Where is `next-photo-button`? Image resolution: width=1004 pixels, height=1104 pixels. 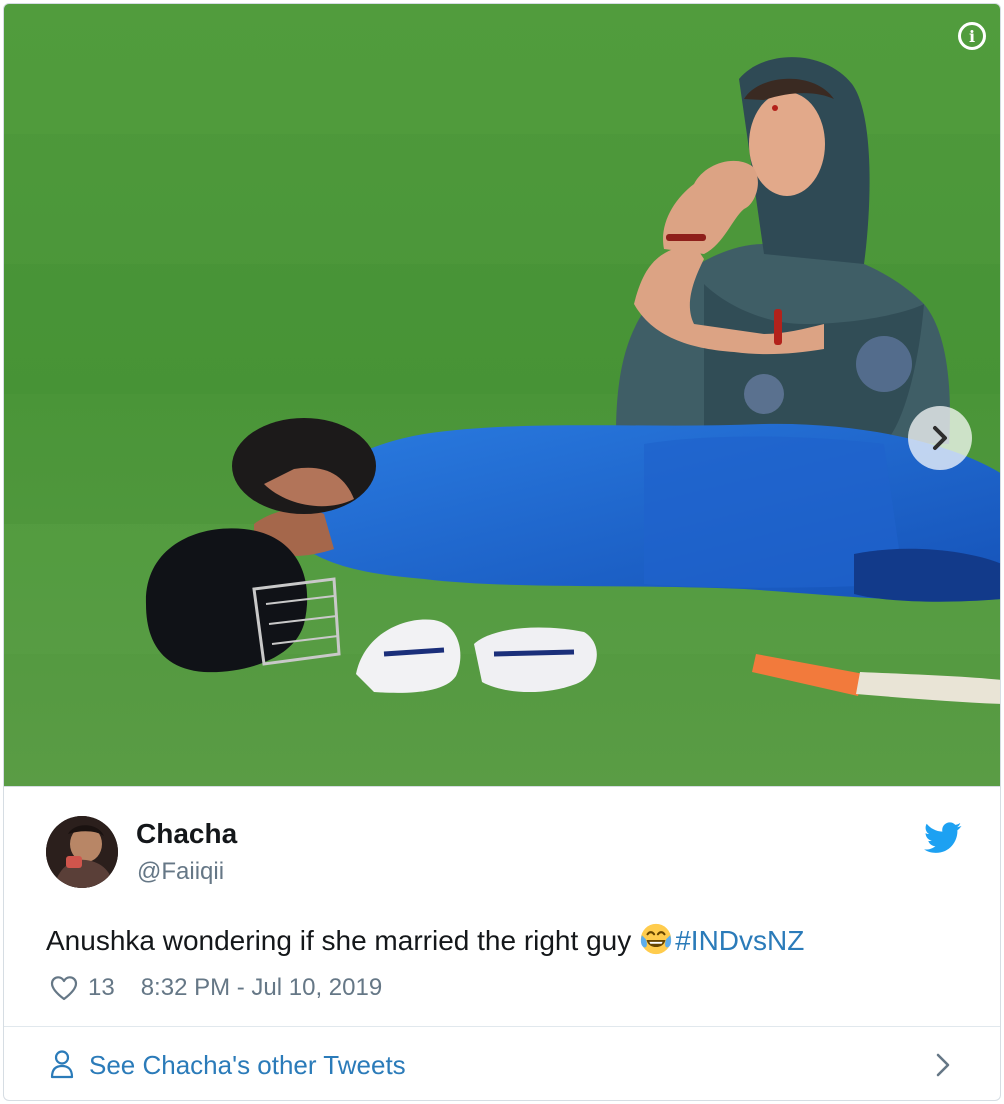 next-photo-button is located at coordinates (940, 438).